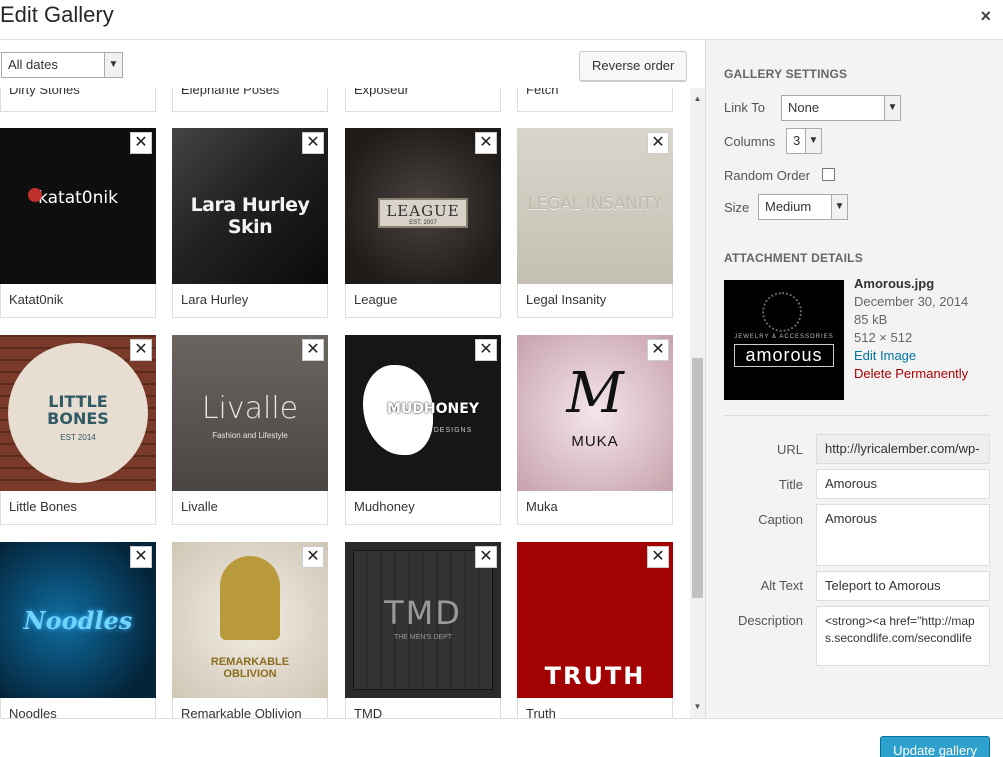 This screenshot has width=1003, height=757. What do you see at coordinates (78, 100) in the screenshot?
I see `list-item: Dirty Stories` at bounding box center [78, 100].